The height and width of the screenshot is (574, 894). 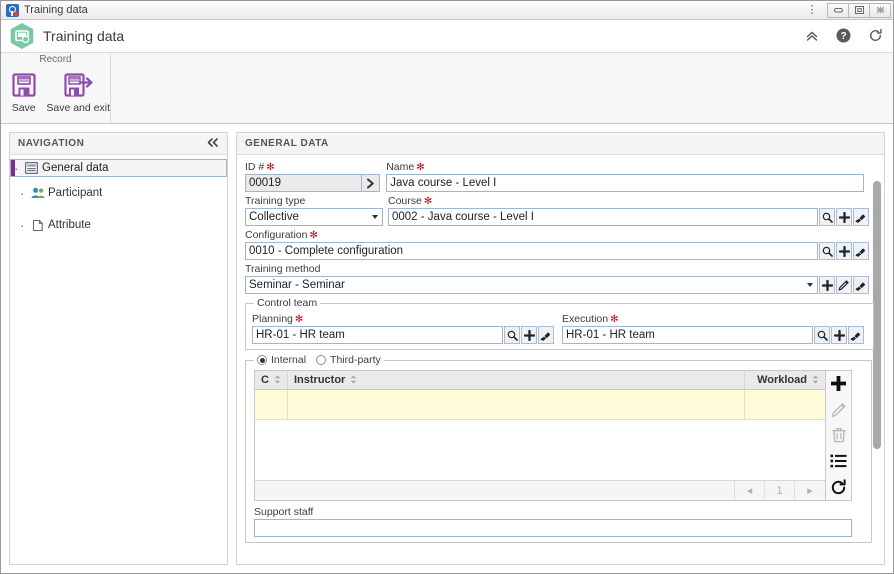 I want to click on configuration-input, so click(x=531, y=251).